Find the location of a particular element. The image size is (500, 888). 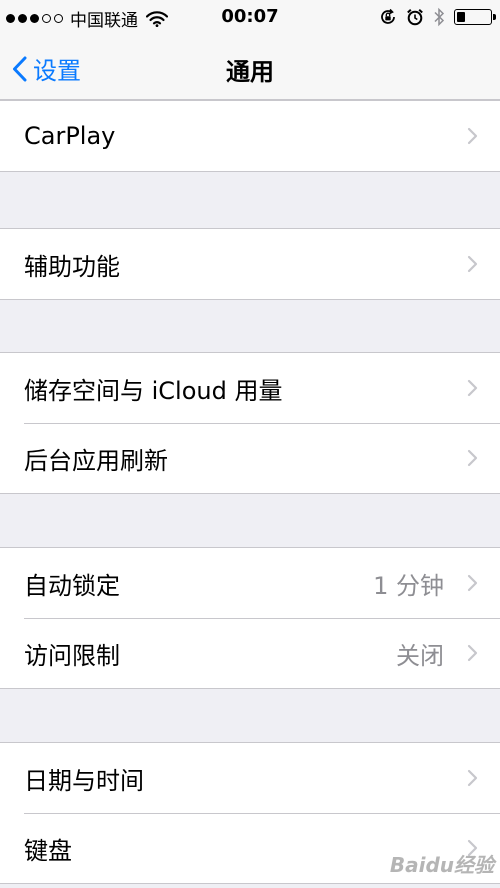

row-value: 关闭 is located at coordinates (420, 655).